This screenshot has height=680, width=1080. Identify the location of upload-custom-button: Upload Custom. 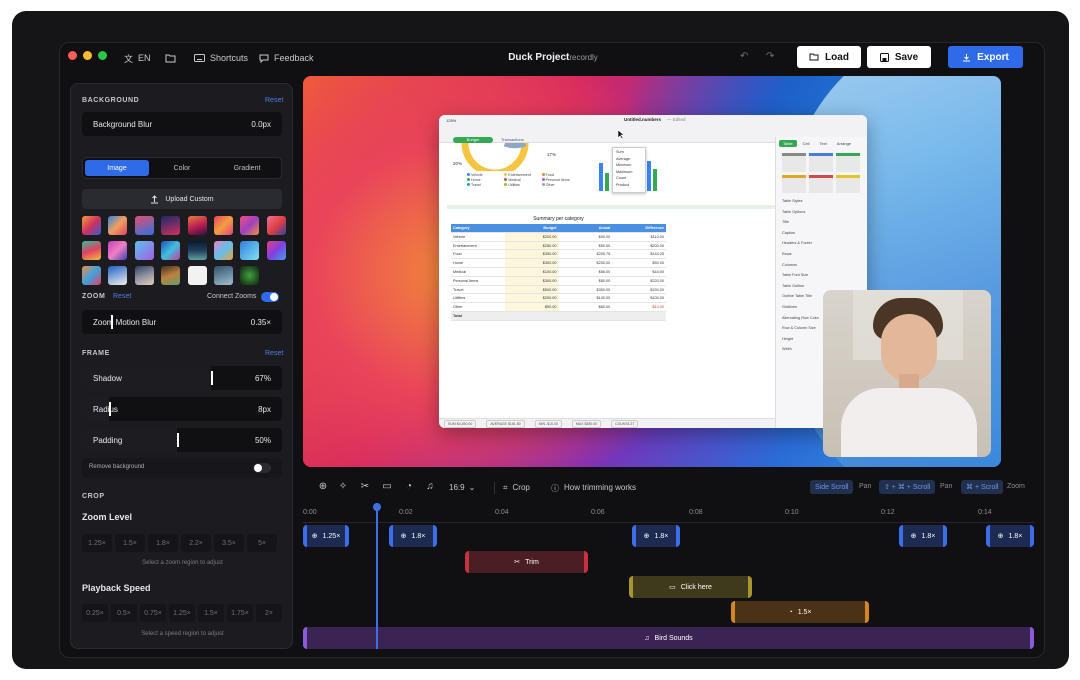
(182, 199).